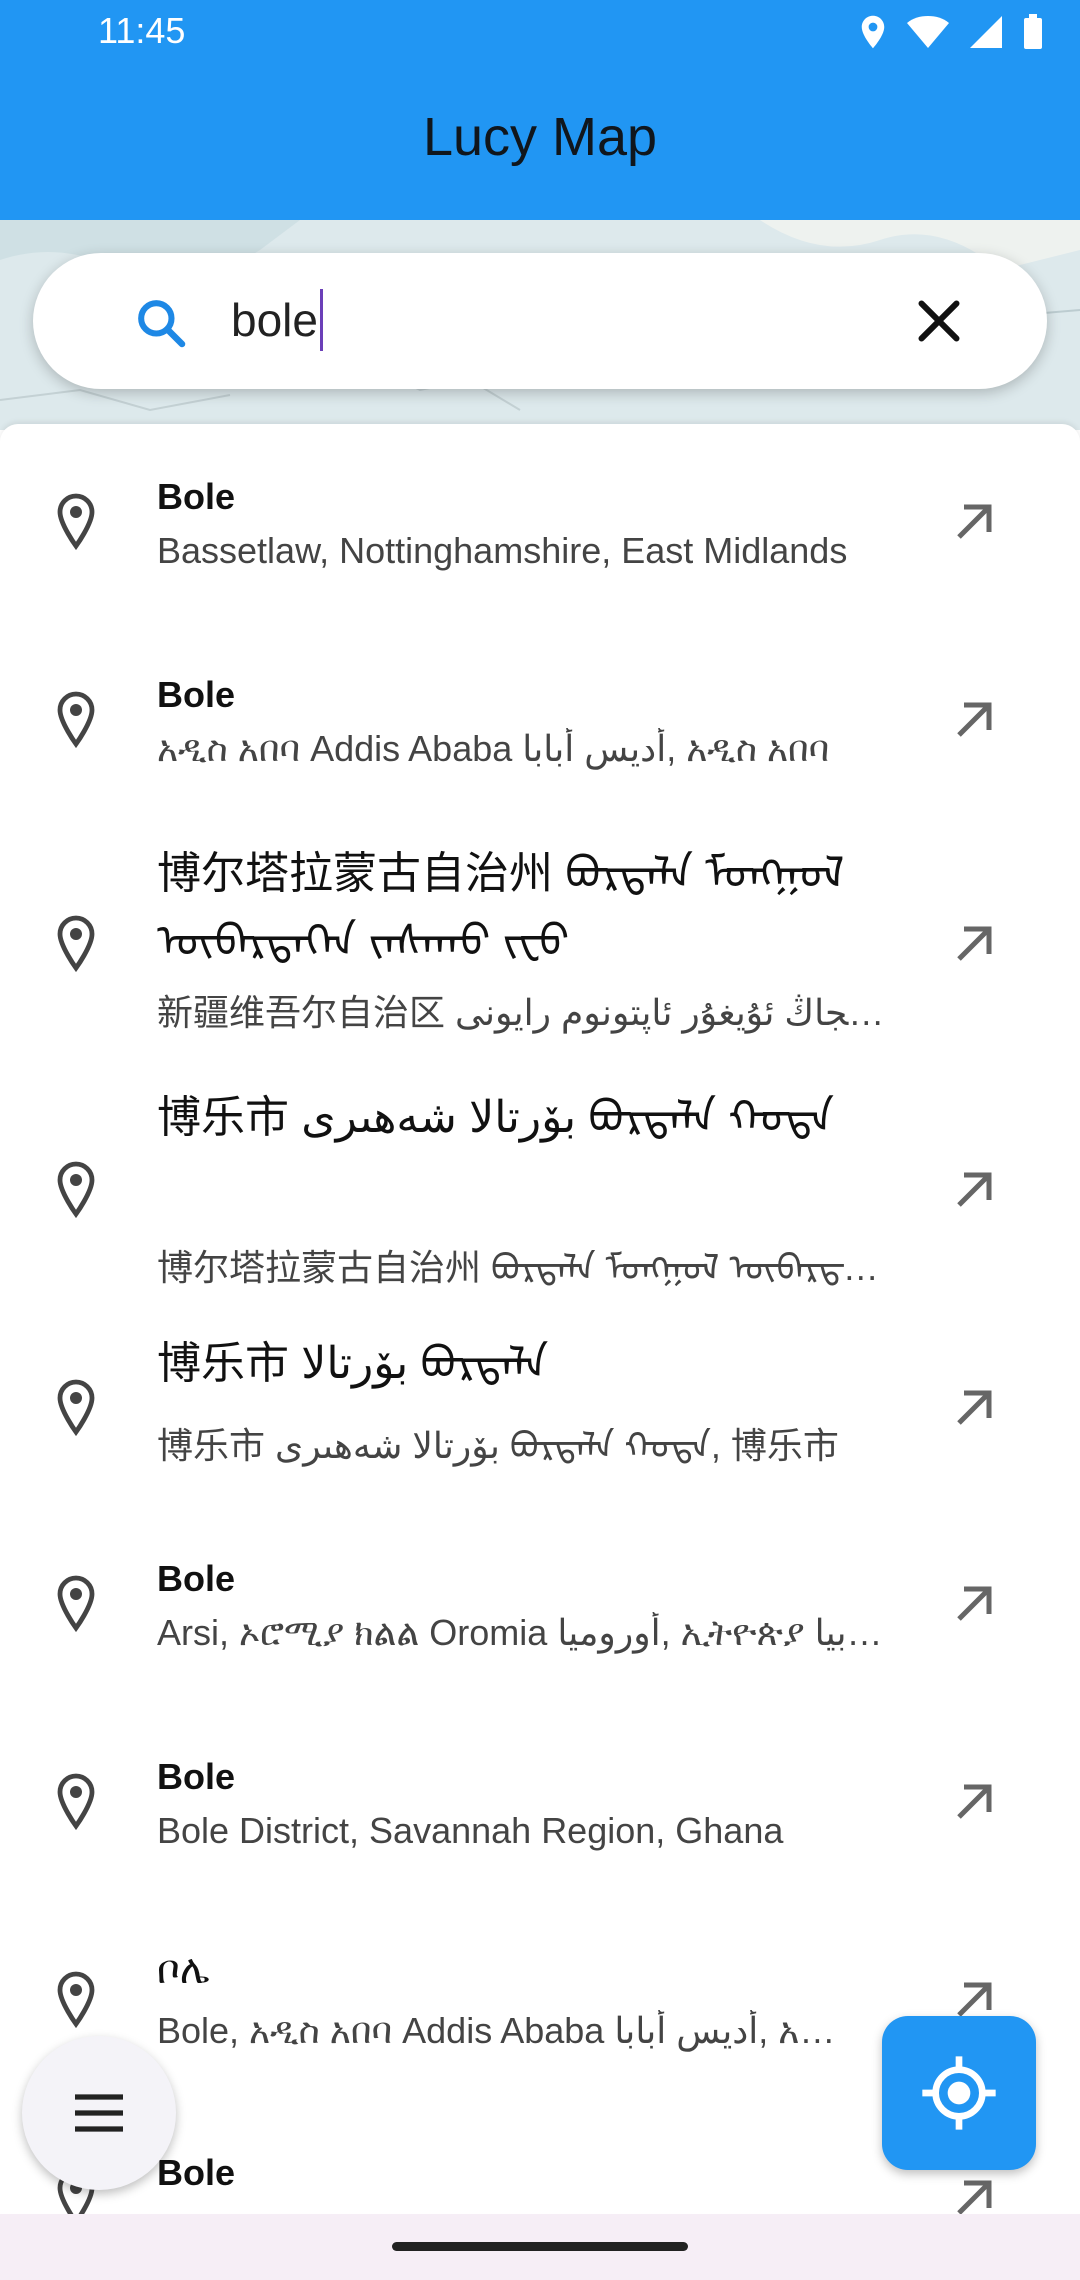 Image resolution: width=1080 pixels, height=2280 pixels. What do you see at coordinates (939, 321) in the screenshot?
I see `clear-search-button` at bounding box center [939, 321].